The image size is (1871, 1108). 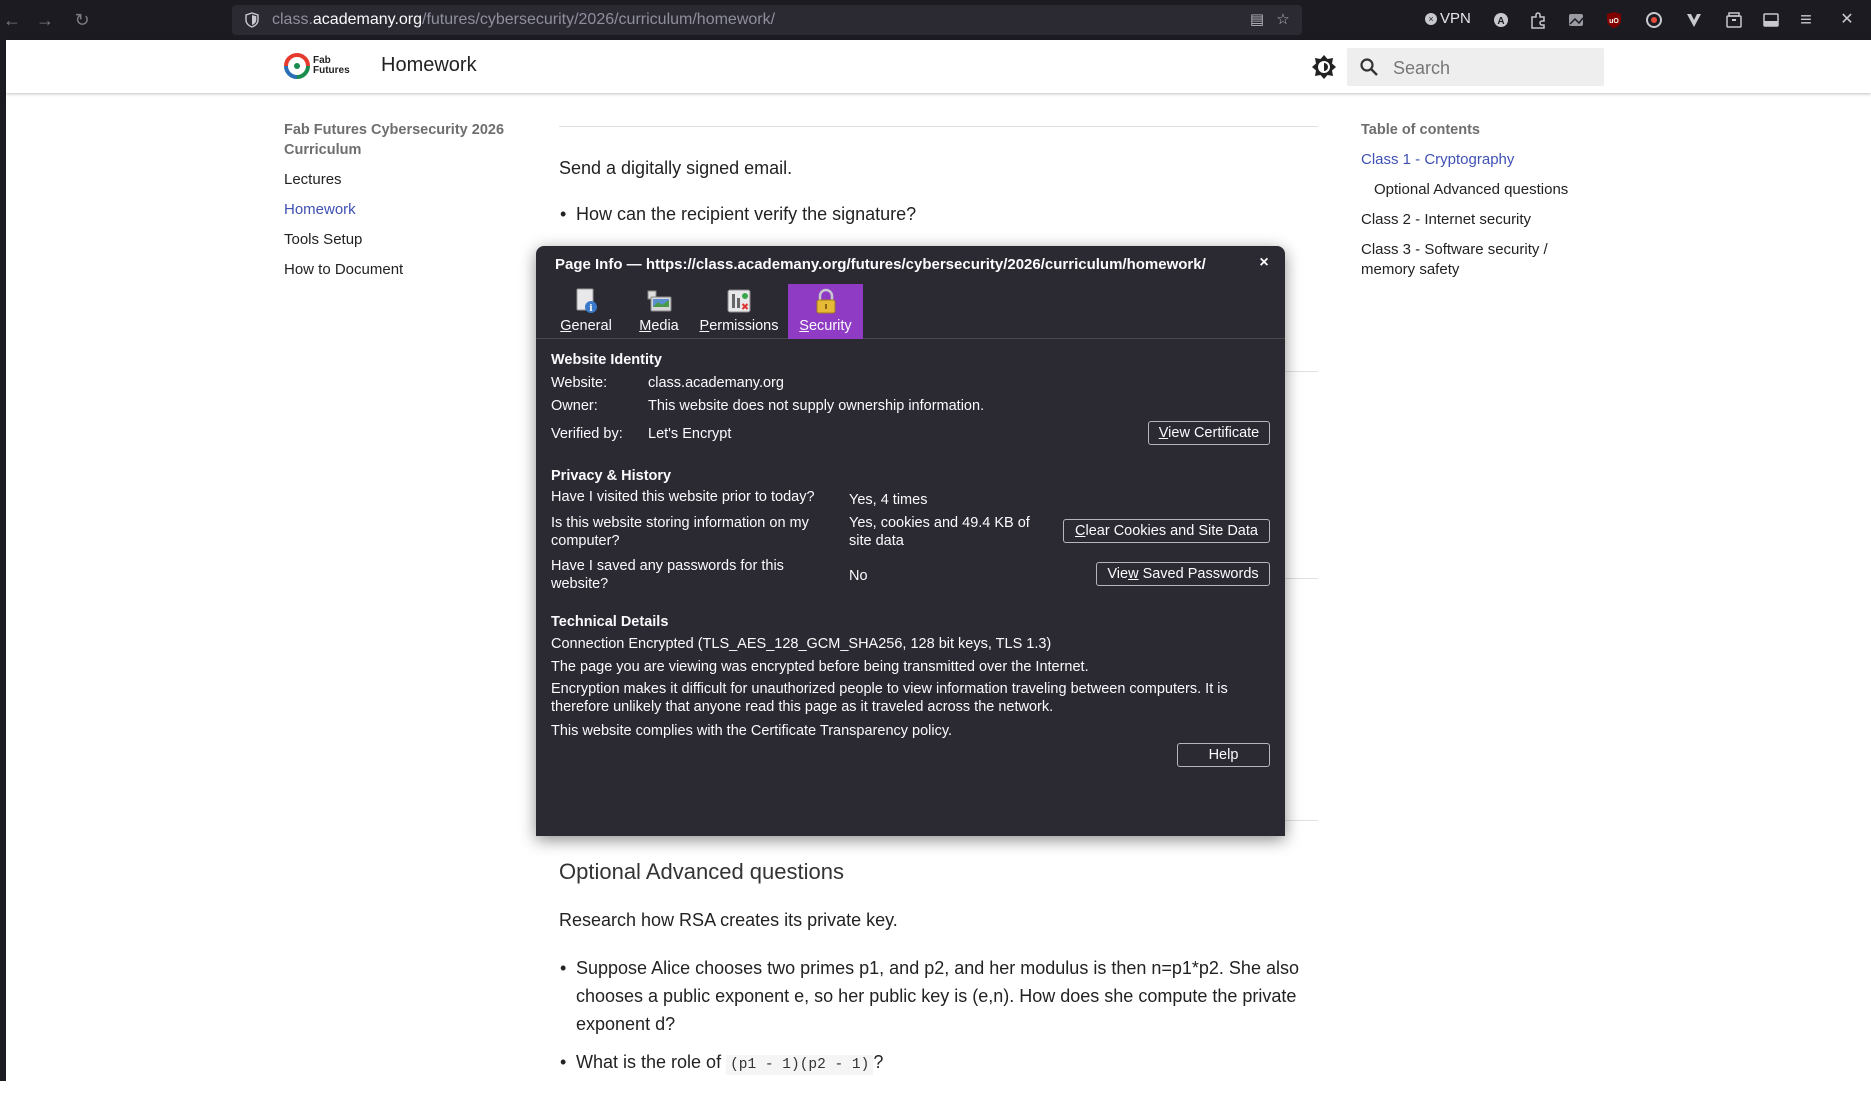 I want to click on dialog-tabs: i General Media Permissions Security, so click(x=910, y=311).